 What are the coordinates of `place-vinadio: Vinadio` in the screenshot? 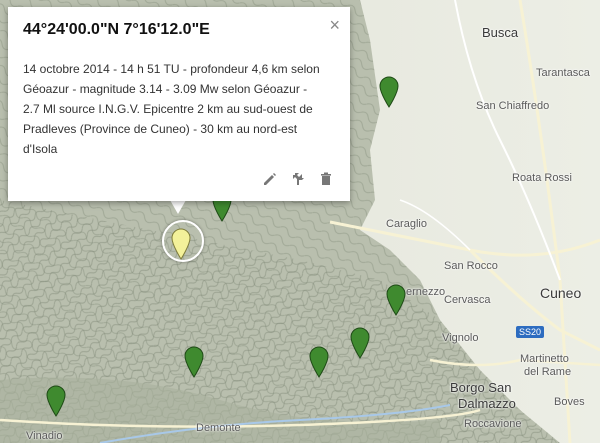 It's located at (44, 436).